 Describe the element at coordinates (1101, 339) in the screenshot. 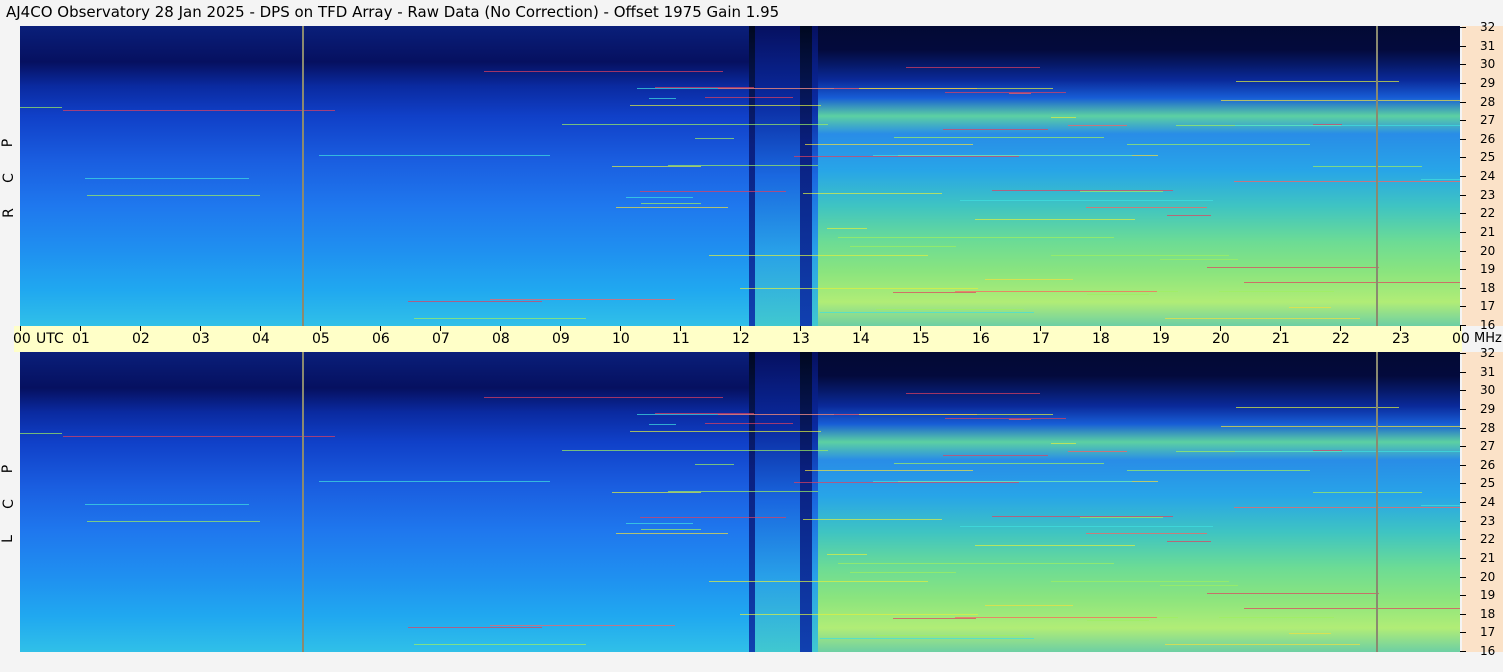

I see `time-tick-label: 18` at that location.